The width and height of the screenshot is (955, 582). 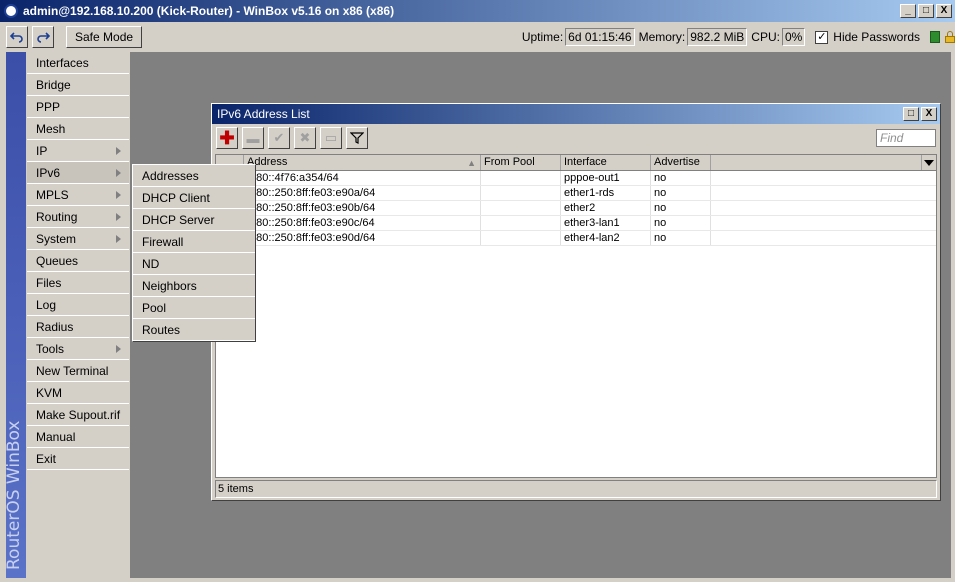 What do you see at coordinates (72, 371) in the screenshot?
I see `menu-item-label: New Terminal` at bounding box center [72, 371].